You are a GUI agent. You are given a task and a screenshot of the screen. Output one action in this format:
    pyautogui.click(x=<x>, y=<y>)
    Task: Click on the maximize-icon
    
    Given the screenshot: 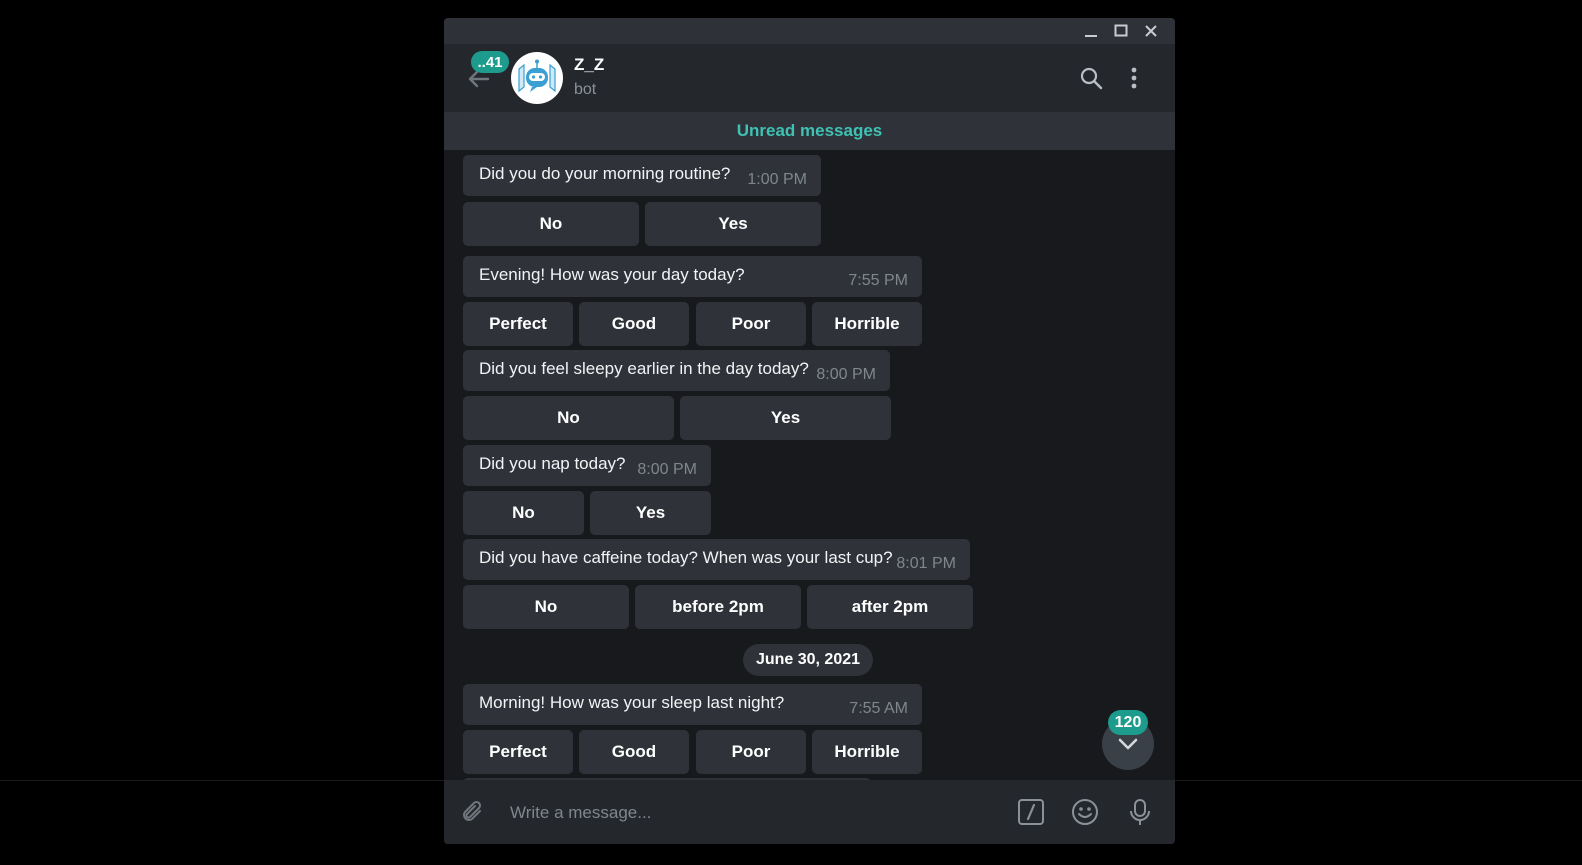 What is the action you would take?
    pyautogui.click(x=1121, y=30)
    